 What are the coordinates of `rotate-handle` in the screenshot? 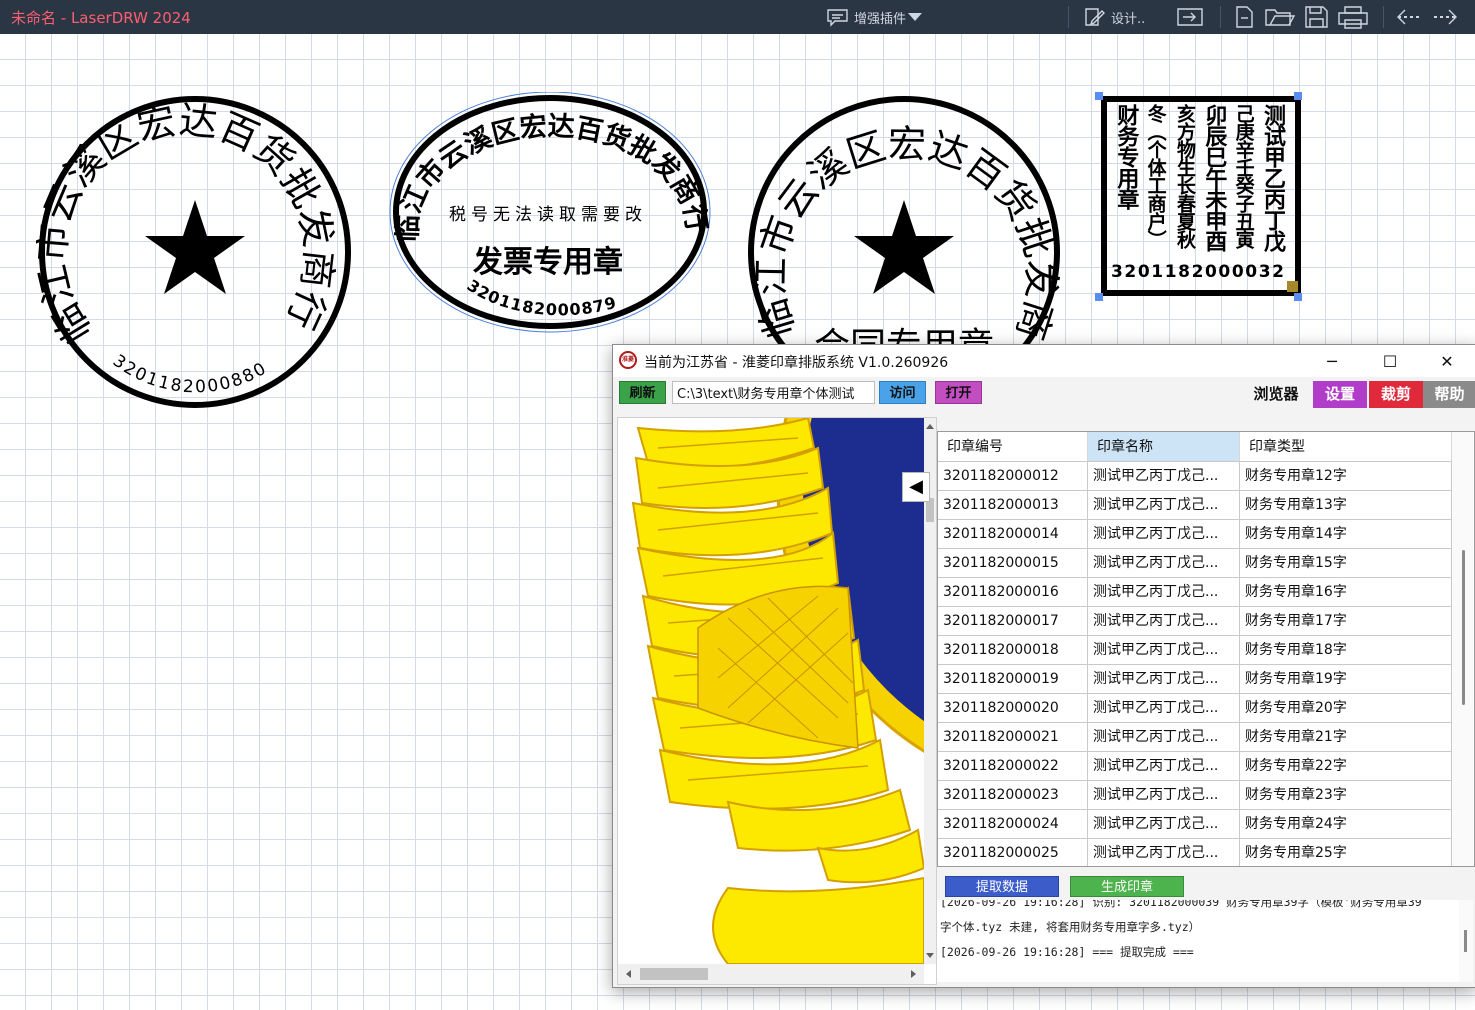 It's located at (1292, 286).